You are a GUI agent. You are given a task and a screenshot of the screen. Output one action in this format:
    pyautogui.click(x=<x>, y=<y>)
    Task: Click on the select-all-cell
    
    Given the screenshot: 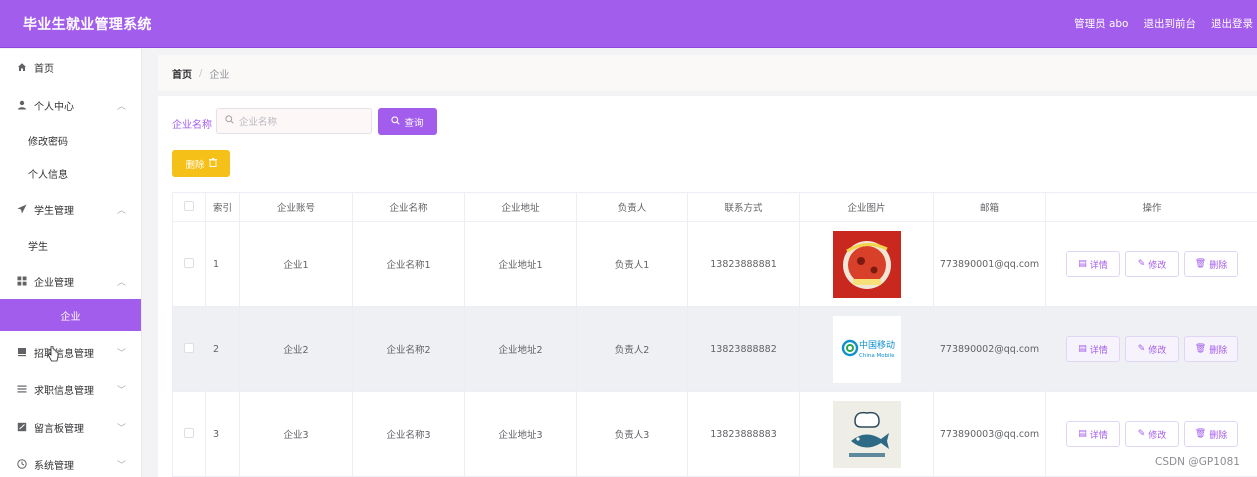 What is the action you would take?
    pyautogui.click(x=189, y=207)
    